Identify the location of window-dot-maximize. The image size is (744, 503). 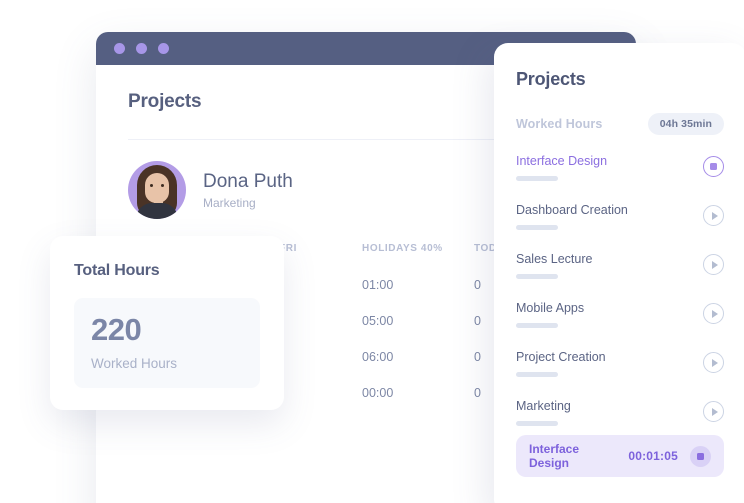
(163, 48).